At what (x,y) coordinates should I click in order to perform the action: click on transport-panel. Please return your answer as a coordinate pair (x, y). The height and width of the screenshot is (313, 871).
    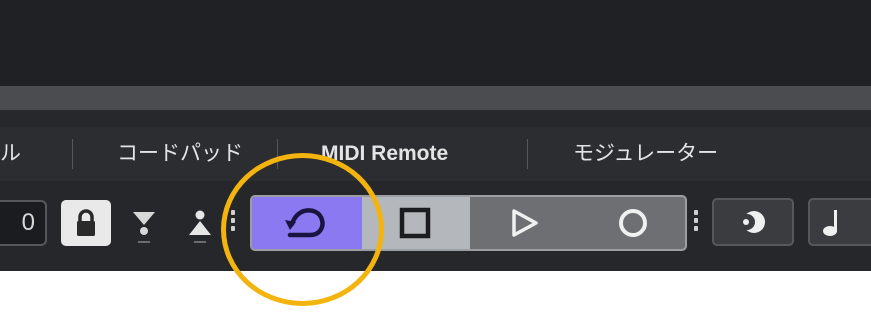
    Looking at the image, I should click on (468, 223).